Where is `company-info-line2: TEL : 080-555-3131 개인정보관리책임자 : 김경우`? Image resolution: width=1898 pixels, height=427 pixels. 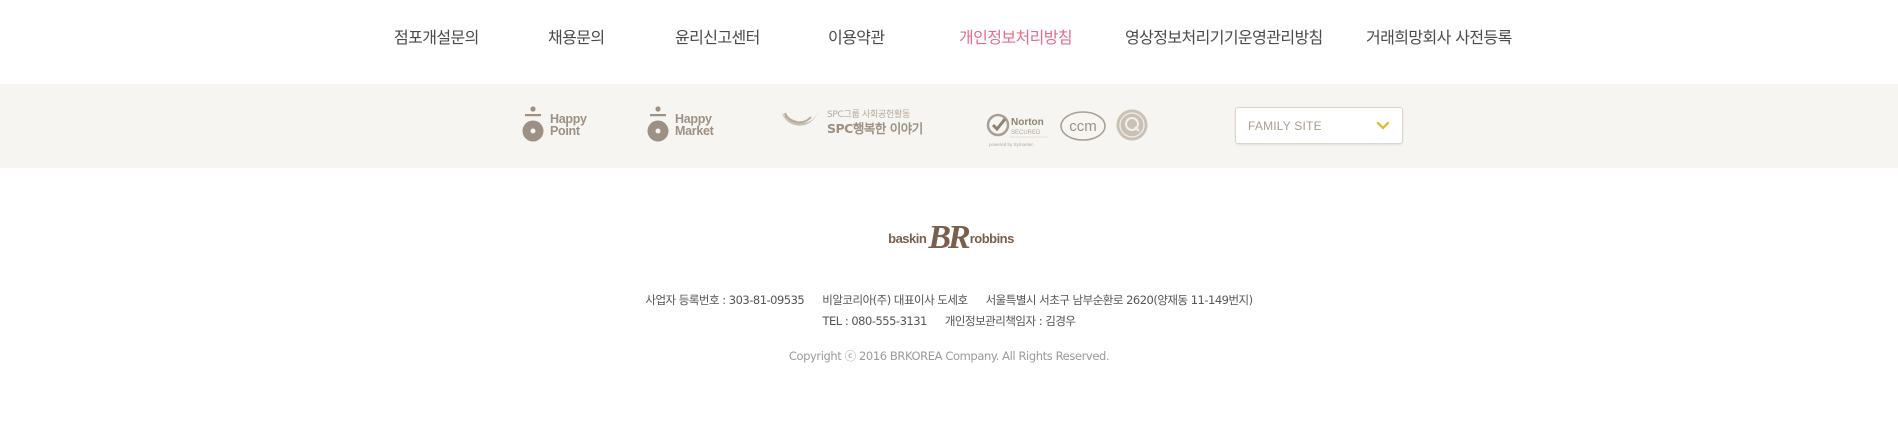 company-info-line2: TEL : 080-555-3131 개인정보관리책임자 : 김경우 is located at coordinates (949, 321).